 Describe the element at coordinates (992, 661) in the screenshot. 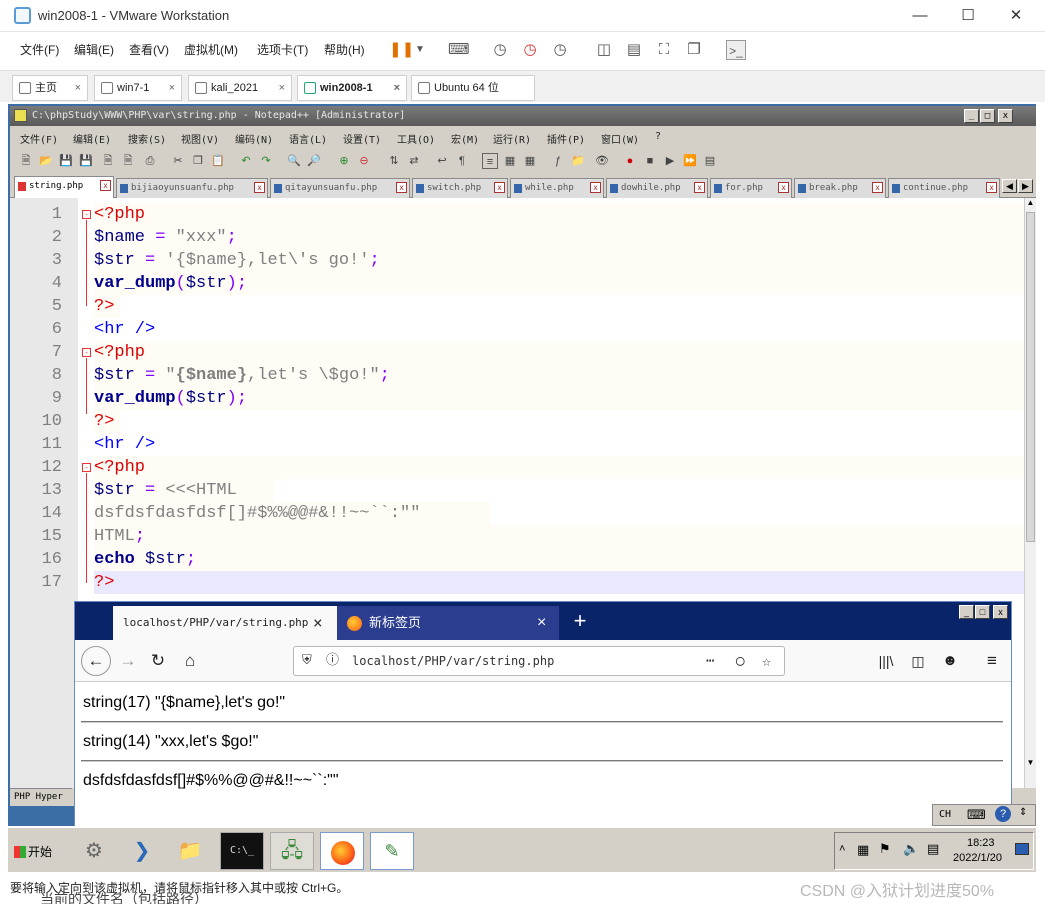

I see `menu-icon: ≡` at that location.